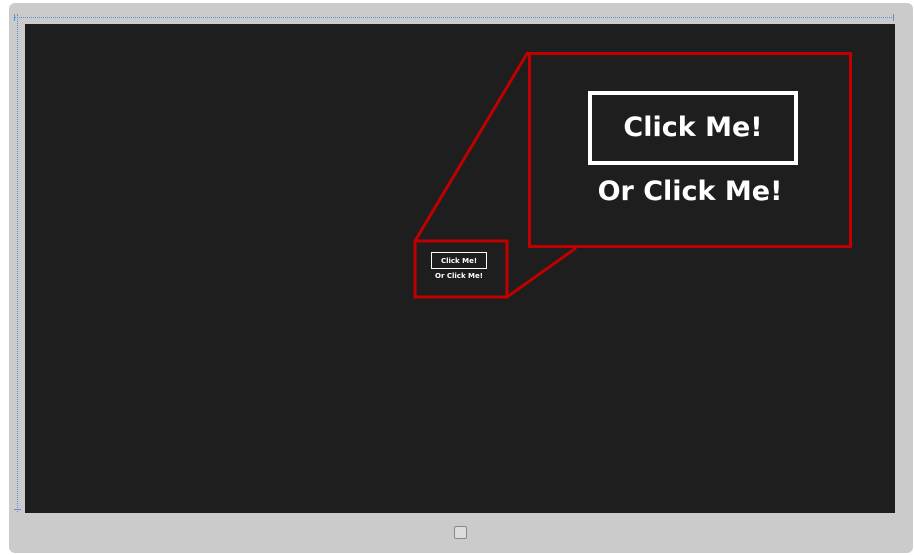  Describe the element at coordinates (17, 509) in the screenshot. I see `guide-tick-bottom-left` at that location.